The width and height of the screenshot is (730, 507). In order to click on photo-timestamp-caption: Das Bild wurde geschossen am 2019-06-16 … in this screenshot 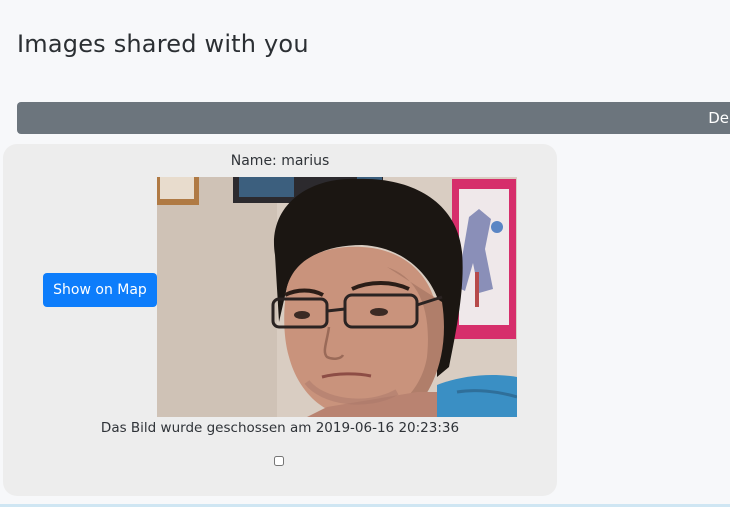, I will do `click(280, 428)`.